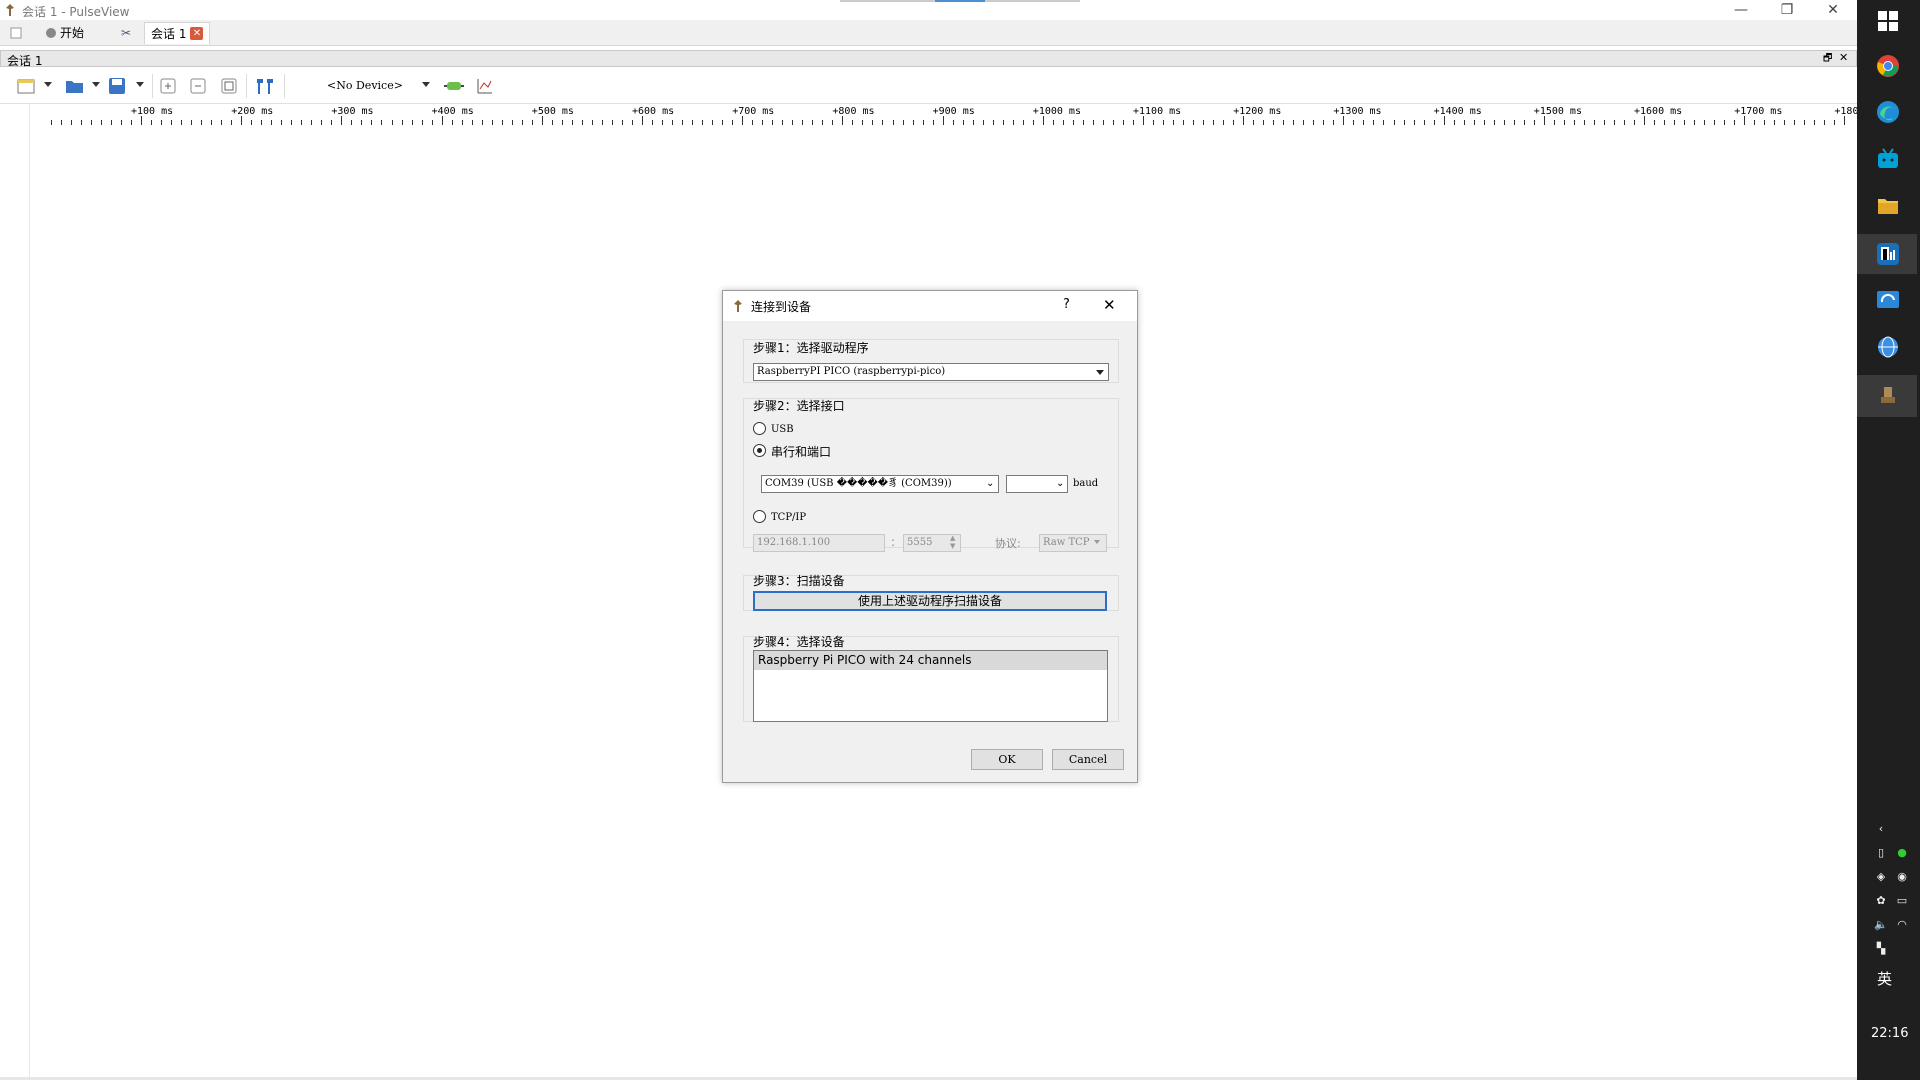  Describe the element at coordinates (753, 111) in the screenshot. I see `ruler-label: +700 ms` at that location.